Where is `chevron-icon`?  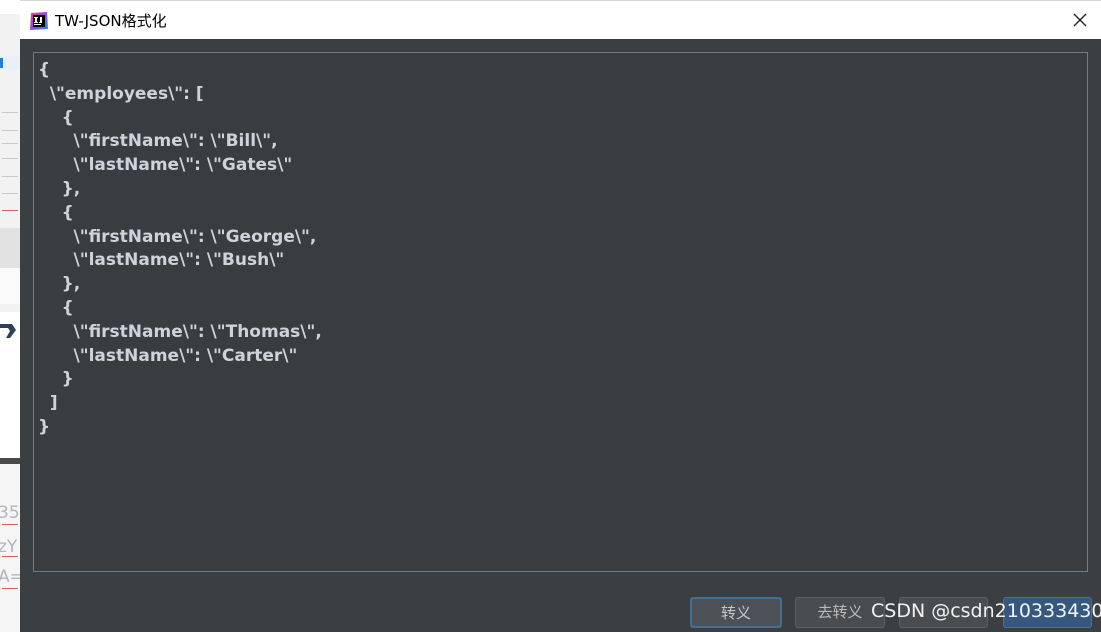 chevron-icon is located at coordinates (8, 331).